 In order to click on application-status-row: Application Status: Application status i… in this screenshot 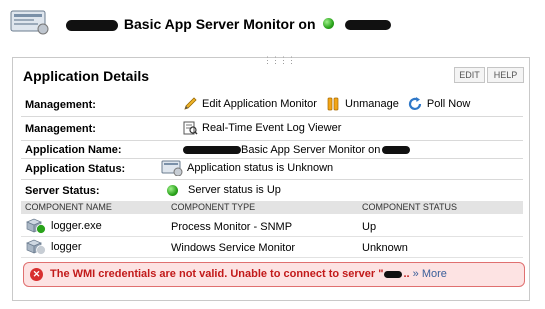, I will do `click(272, 169)`.